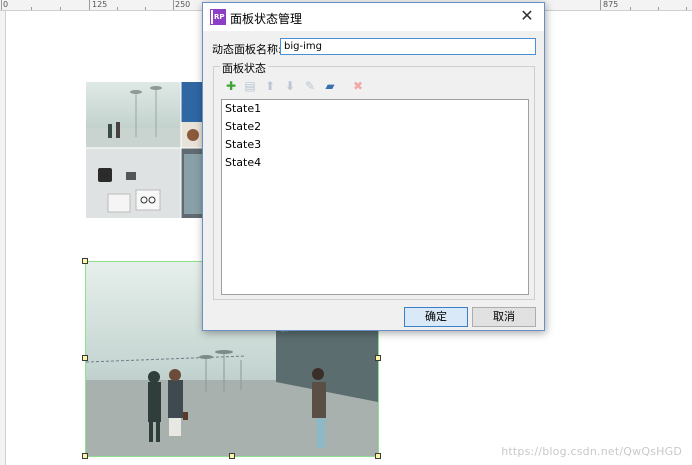 The height and width of the screenshot is (465, 692). I want to click on resize-handle-left, so click(85, 358).